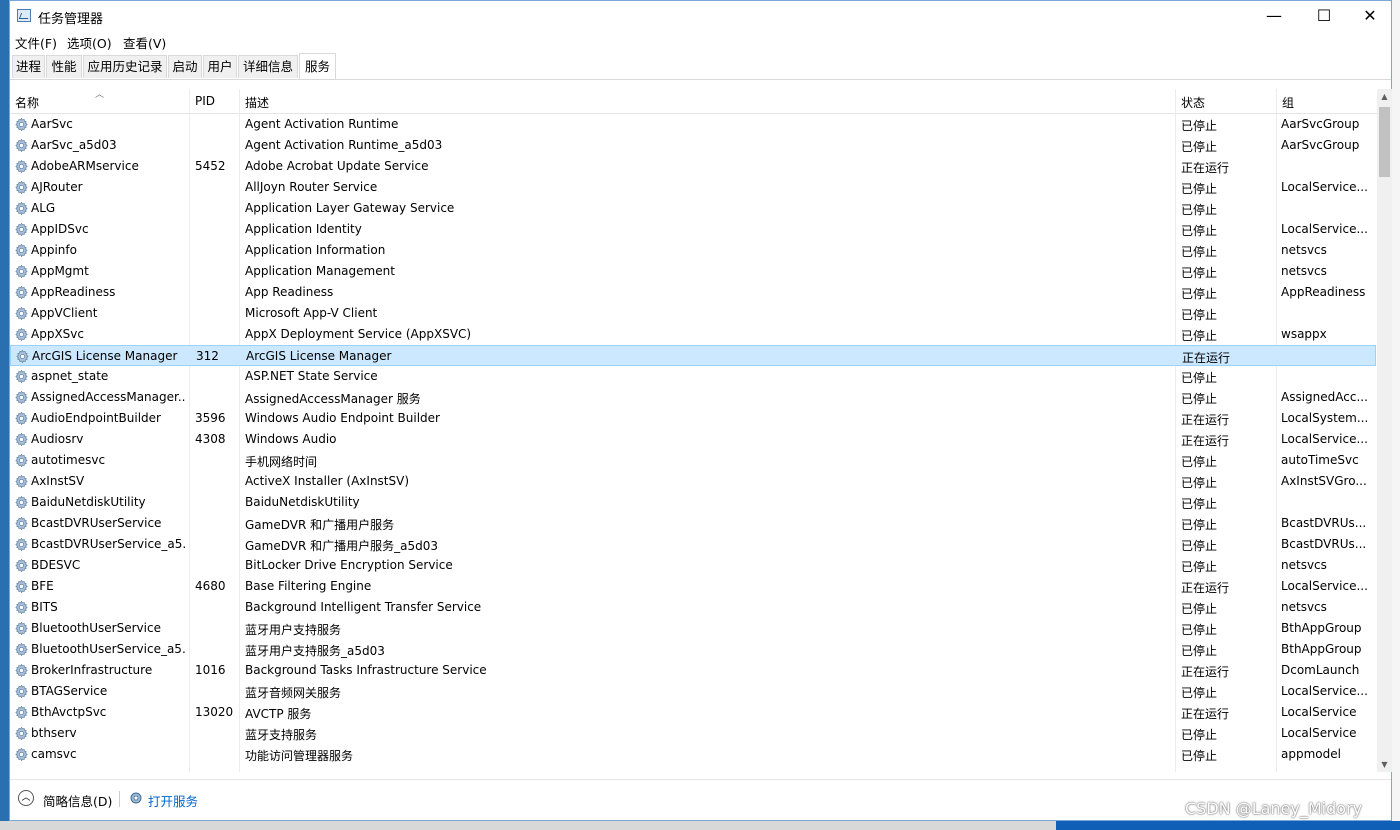 The image size is (1400, 830). I want to click on window-title: 任务管理器, so click(71, 19).